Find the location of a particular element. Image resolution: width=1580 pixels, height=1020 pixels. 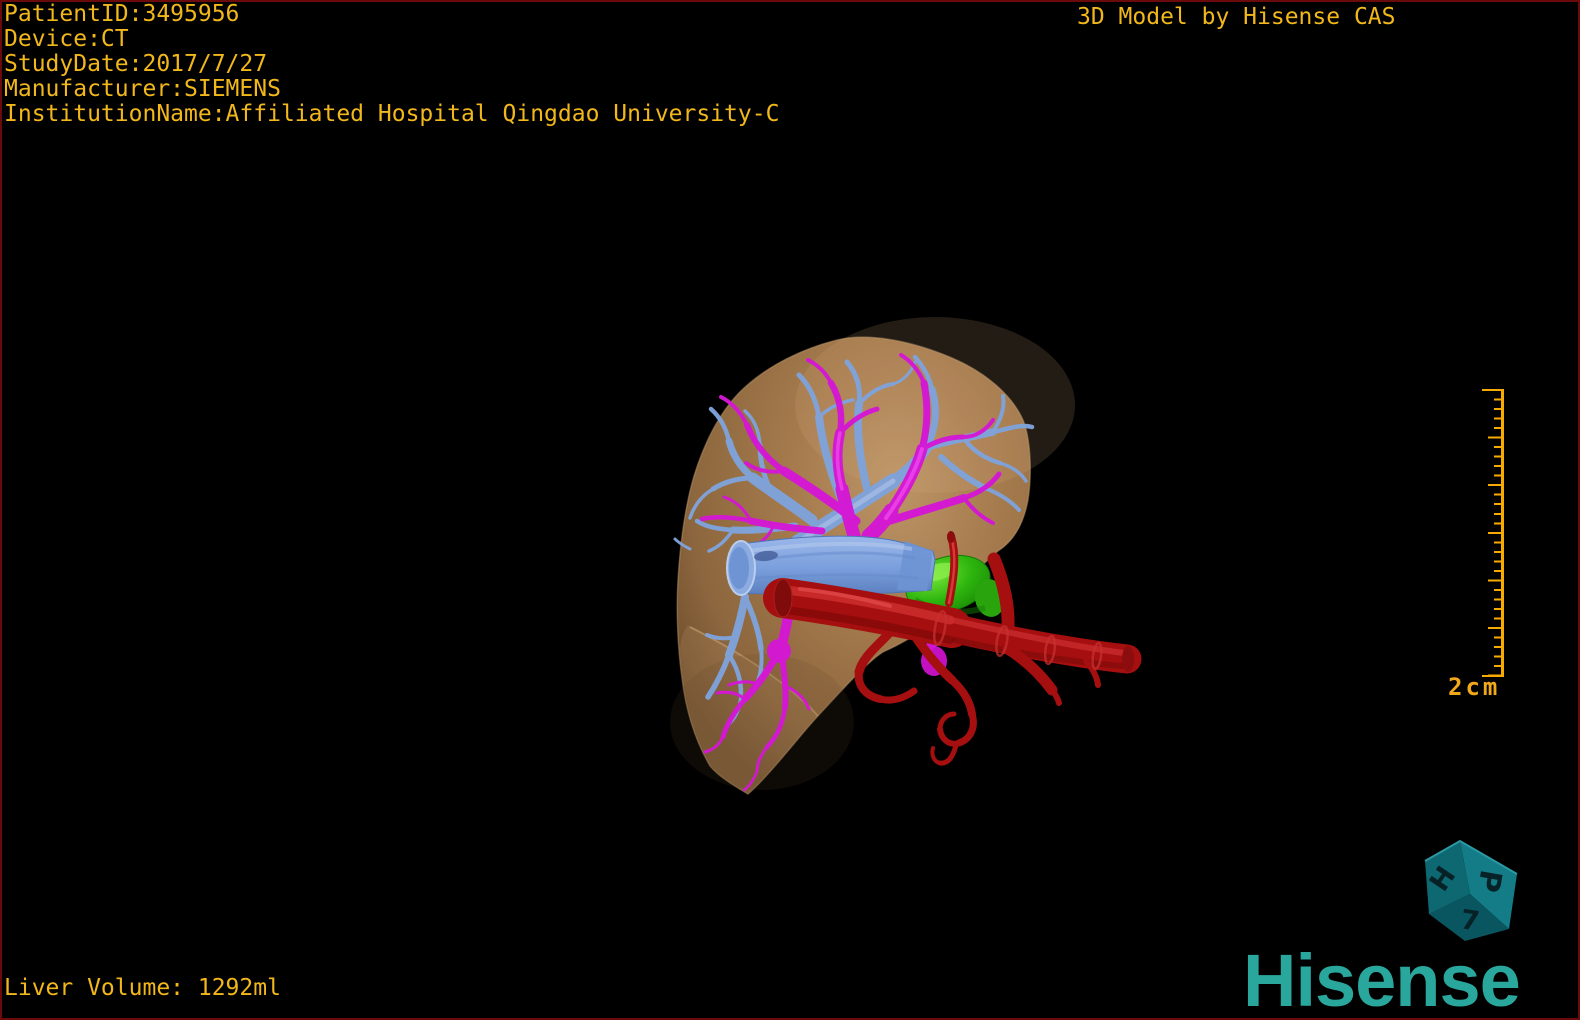

device-line: Device:CT is located at coordinates (66, 39).